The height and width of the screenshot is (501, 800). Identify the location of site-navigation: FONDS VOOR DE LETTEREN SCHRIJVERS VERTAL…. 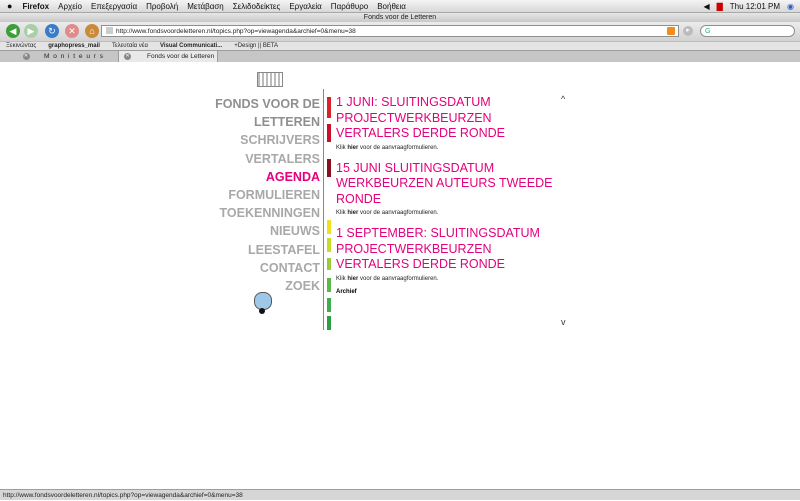
(267, 195).